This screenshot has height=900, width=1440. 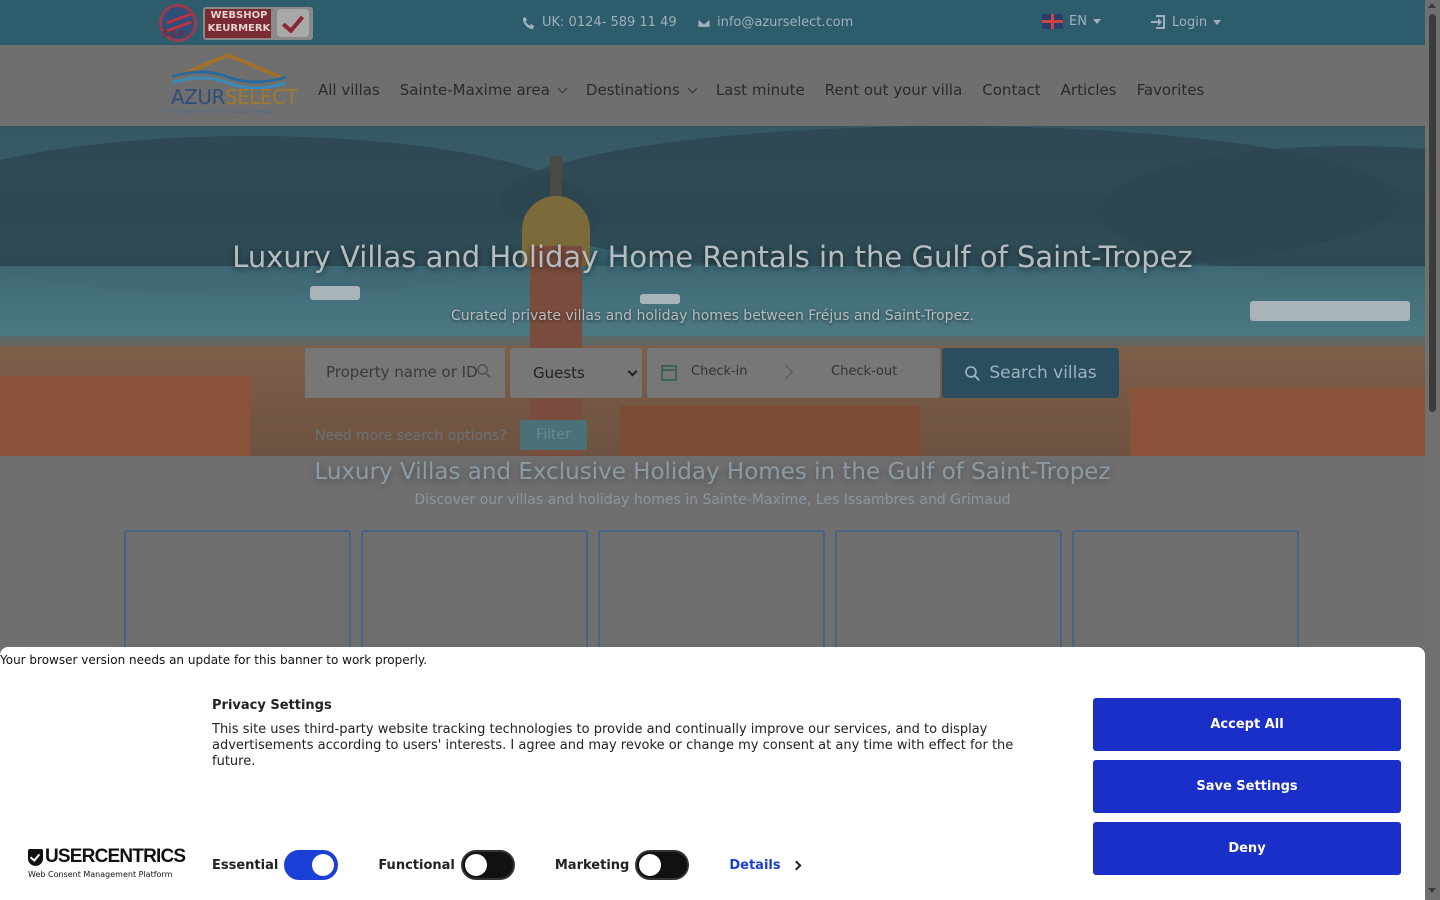 I want to click on login-label: Login, so click(x=1190, y=22).